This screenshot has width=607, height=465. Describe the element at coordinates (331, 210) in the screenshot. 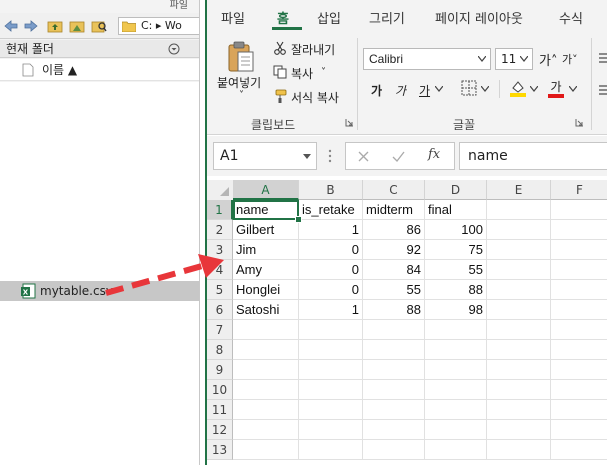

I see `table-cell: is_retake` at that location.